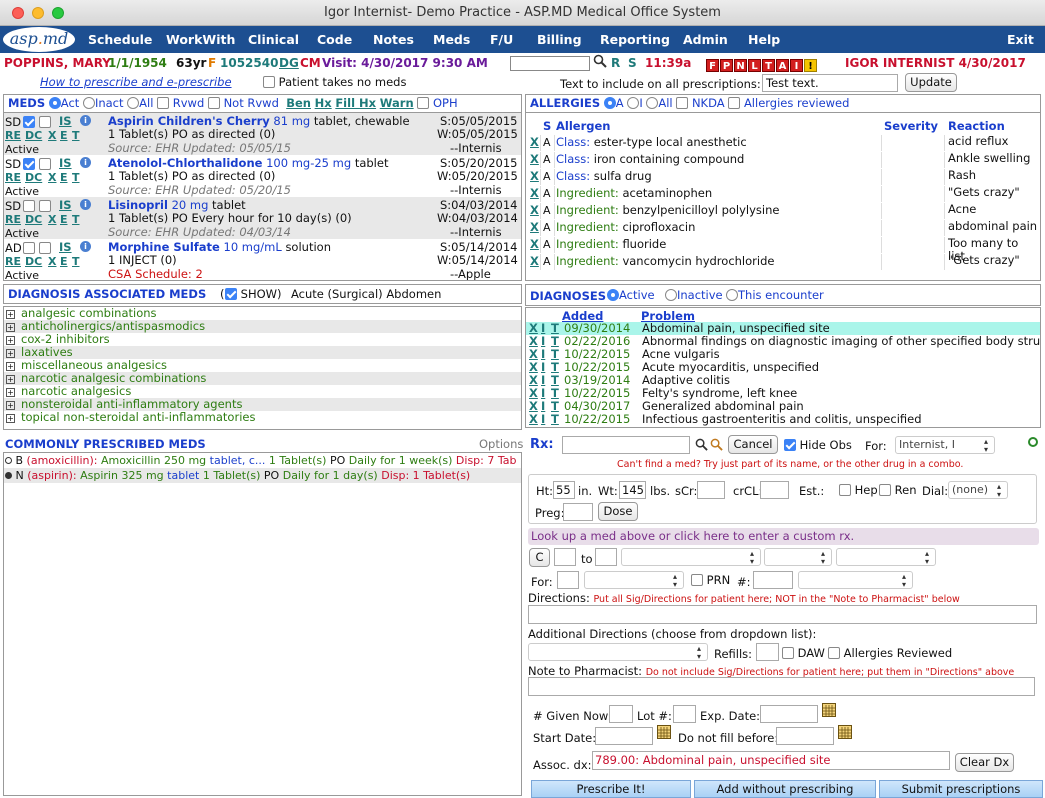 The width and height of the screenshot is (1045, 798). Describe the element at coordinates (651, 142) in the screenshot. I see `allergy-name: Class: ester-type local anesthetic` at that location.